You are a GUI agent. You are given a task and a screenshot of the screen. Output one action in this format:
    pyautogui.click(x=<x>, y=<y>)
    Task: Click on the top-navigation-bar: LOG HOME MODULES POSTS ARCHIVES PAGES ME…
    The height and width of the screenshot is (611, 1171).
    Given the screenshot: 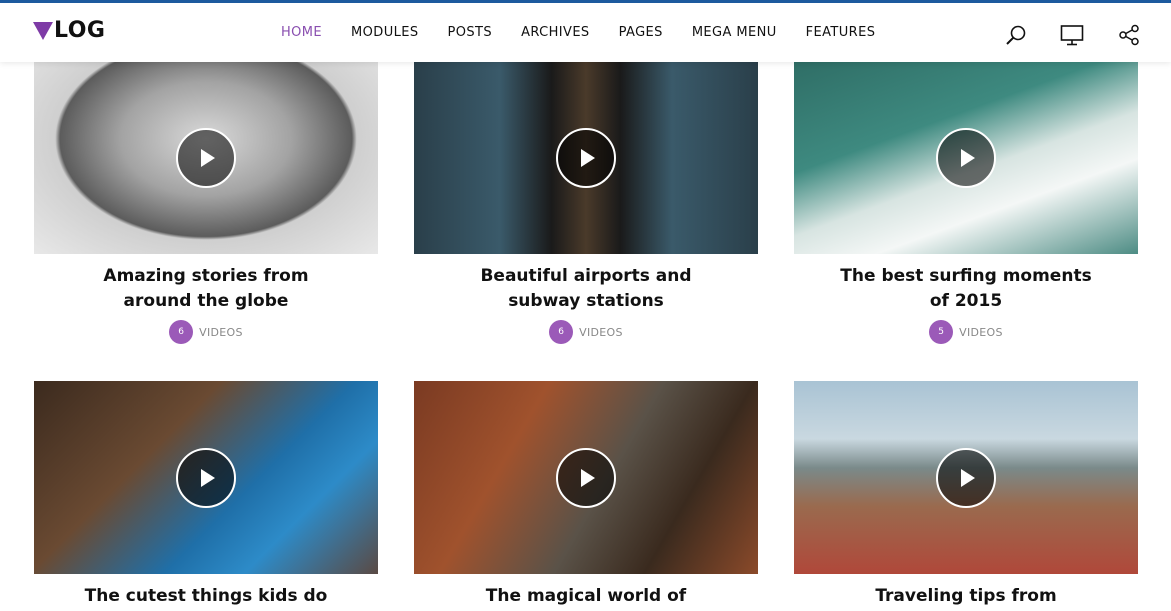 What is the action you would take?
    pyautogui.click(x=585, y=31)
    